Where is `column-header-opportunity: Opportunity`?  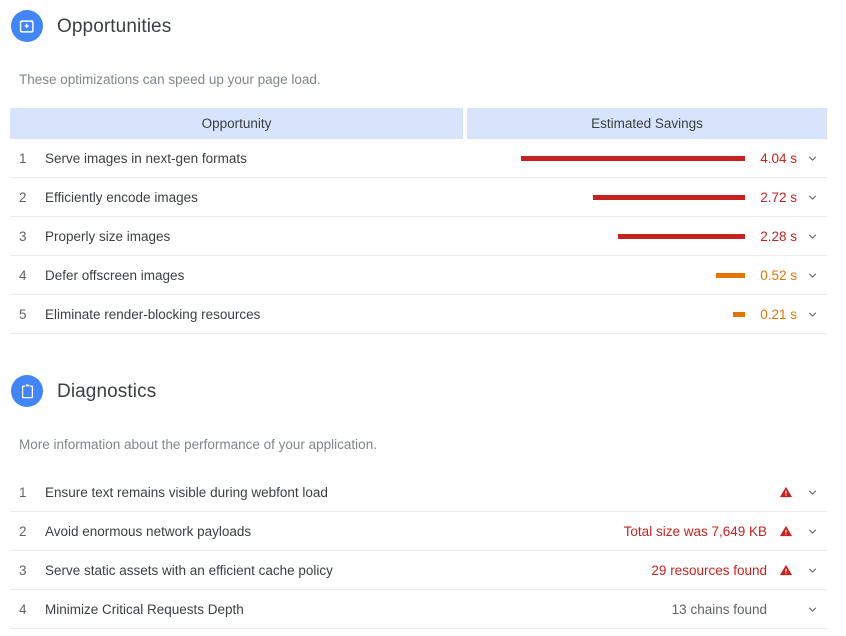 column-header-opportunity: Opportunity is located at coordinates (236, 123).